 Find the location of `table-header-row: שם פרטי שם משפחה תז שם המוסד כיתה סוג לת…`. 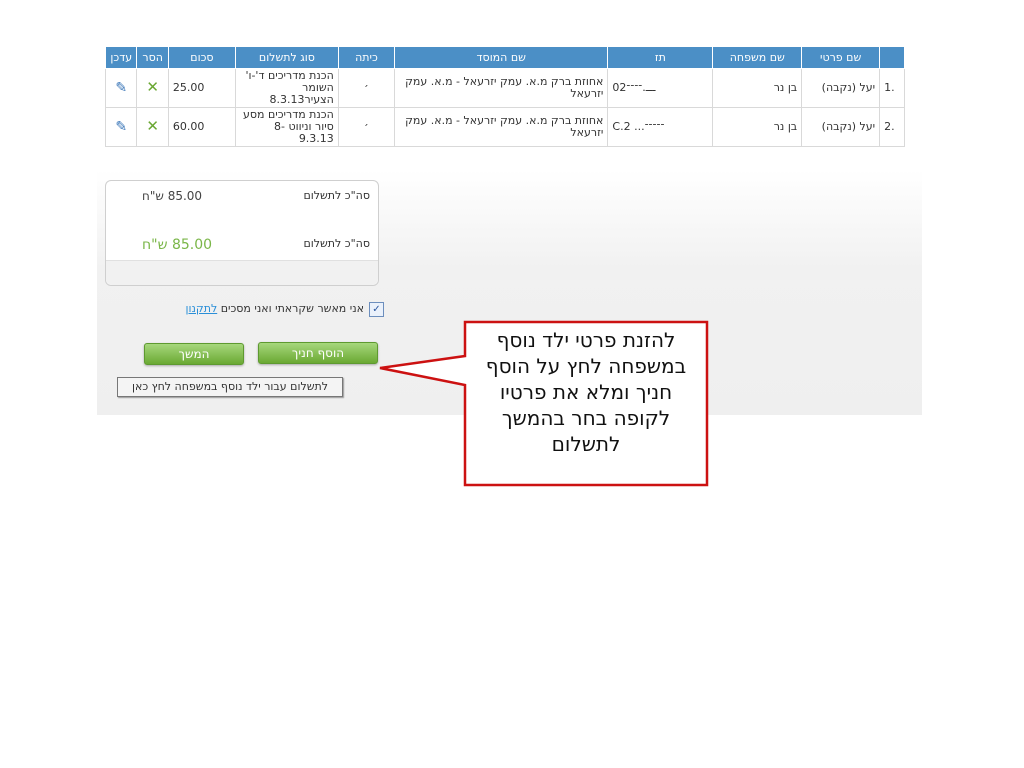

table-header-row: שם פרטי שם משפחה תז שם המוסד כיתה סוג לת… is located at coordinates (504, 57).